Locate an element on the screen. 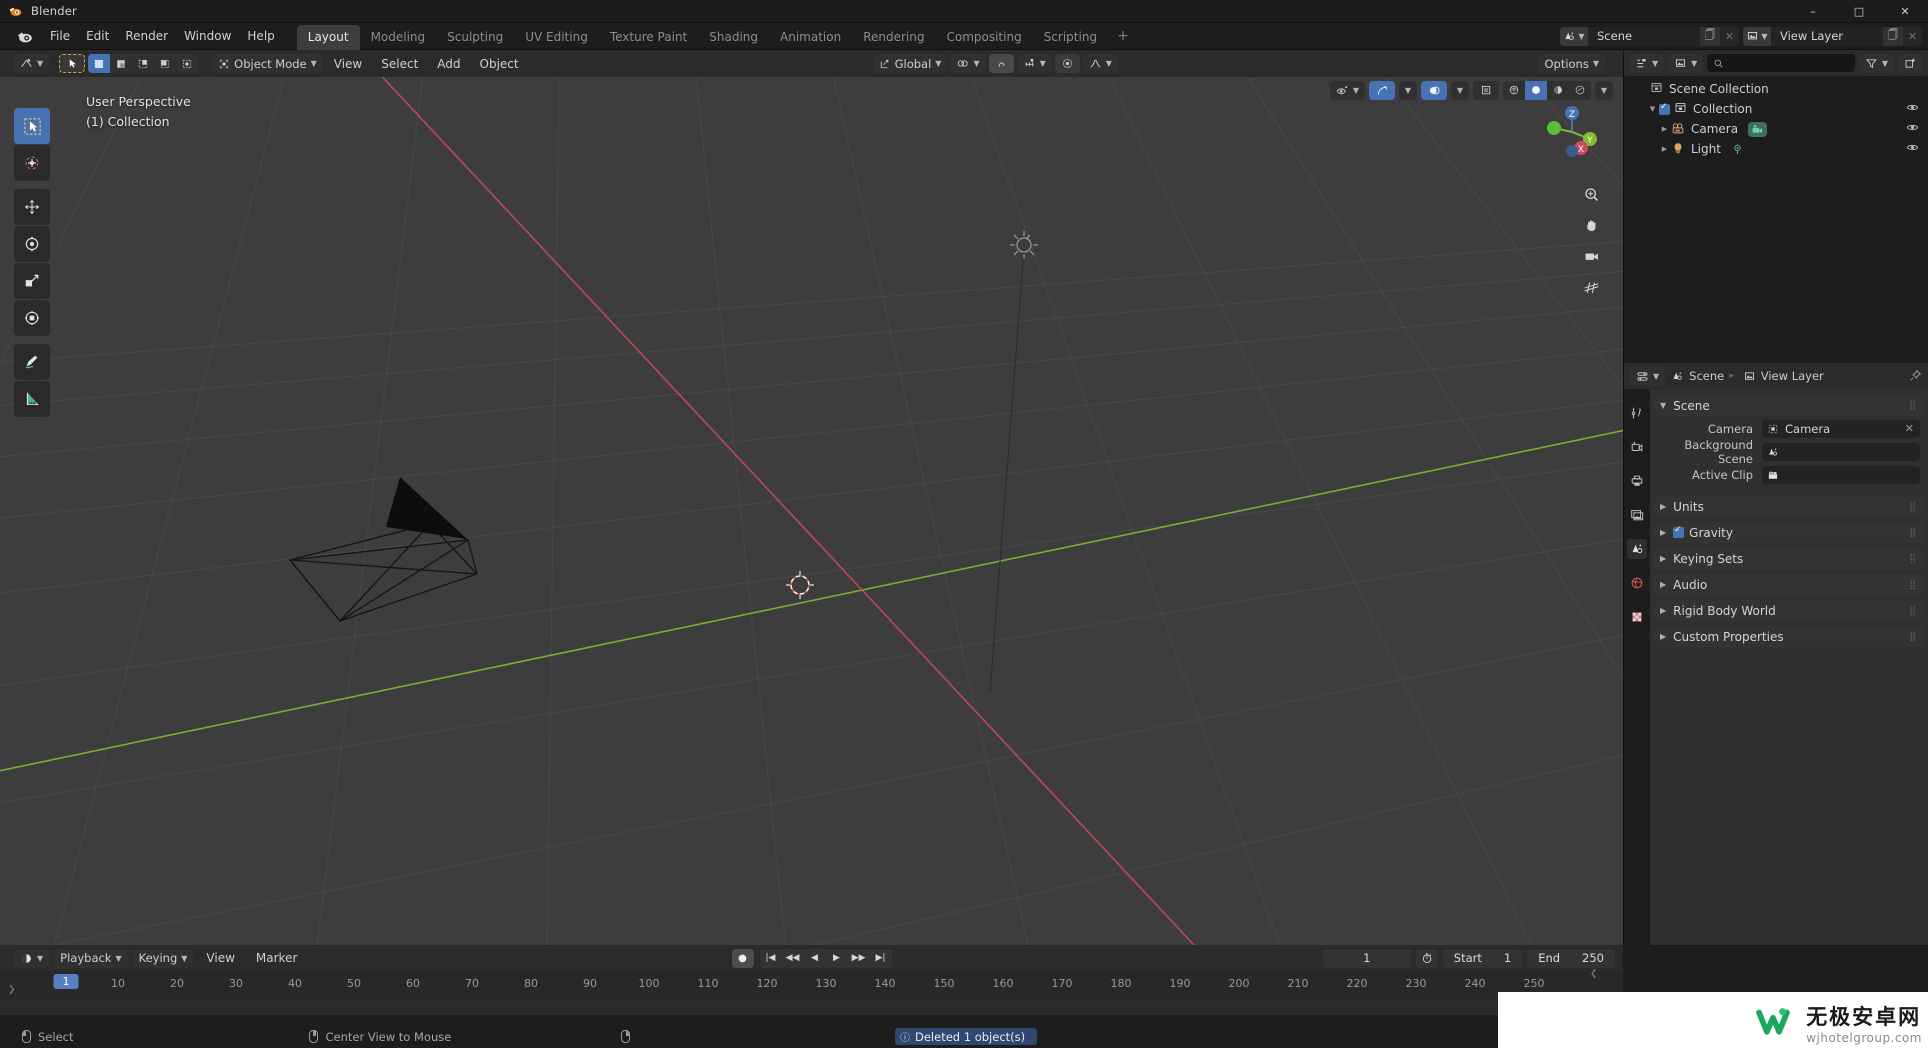 The height and width of the screenshot is (1048, 1928). active-clip-field is located at coordinates (1841, 474).